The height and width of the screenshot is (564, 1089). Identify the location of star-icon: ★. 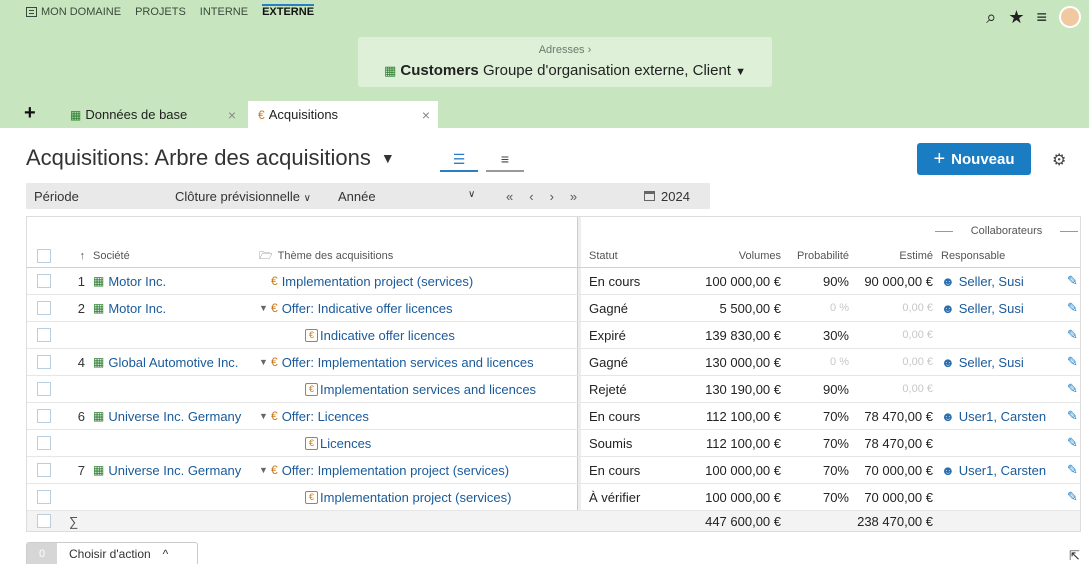
(1016, 17).